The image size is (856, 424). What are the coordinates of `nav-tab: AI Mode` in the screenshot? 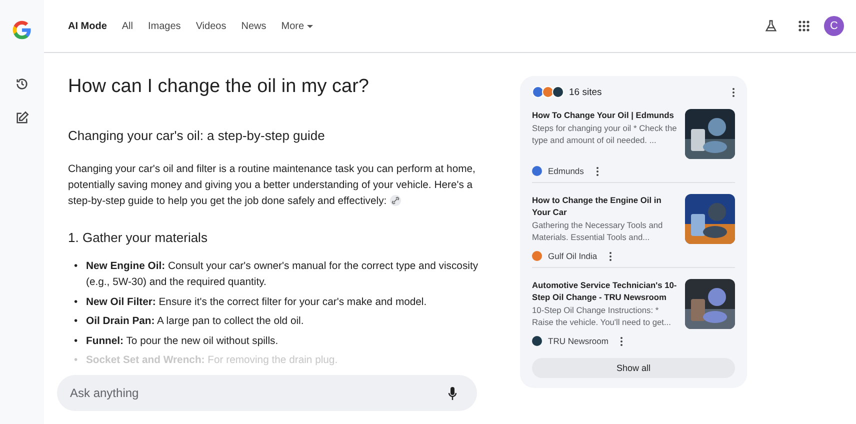 It's located at (87, 26).